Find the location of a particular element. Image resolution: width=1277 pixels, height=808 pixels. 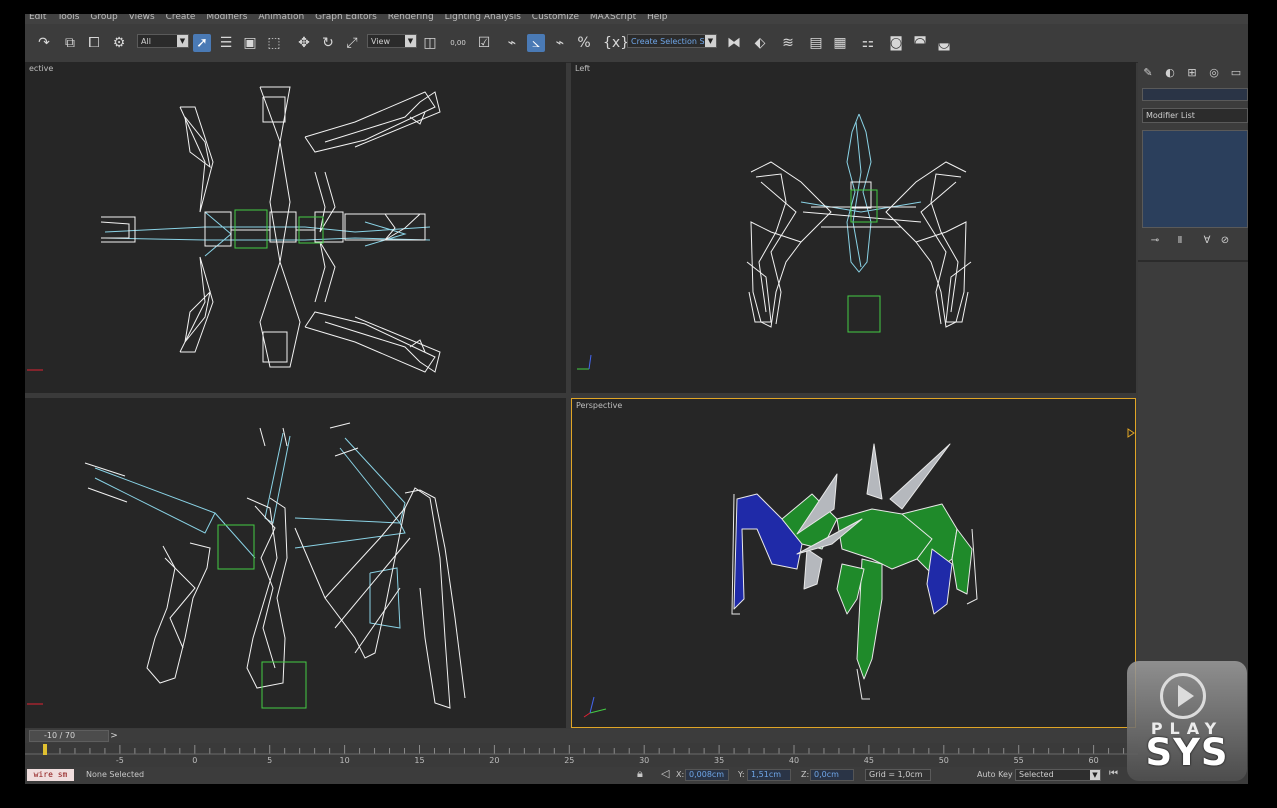

rectangular-selection-icon: ▣ is located at coordinates (250, 43).